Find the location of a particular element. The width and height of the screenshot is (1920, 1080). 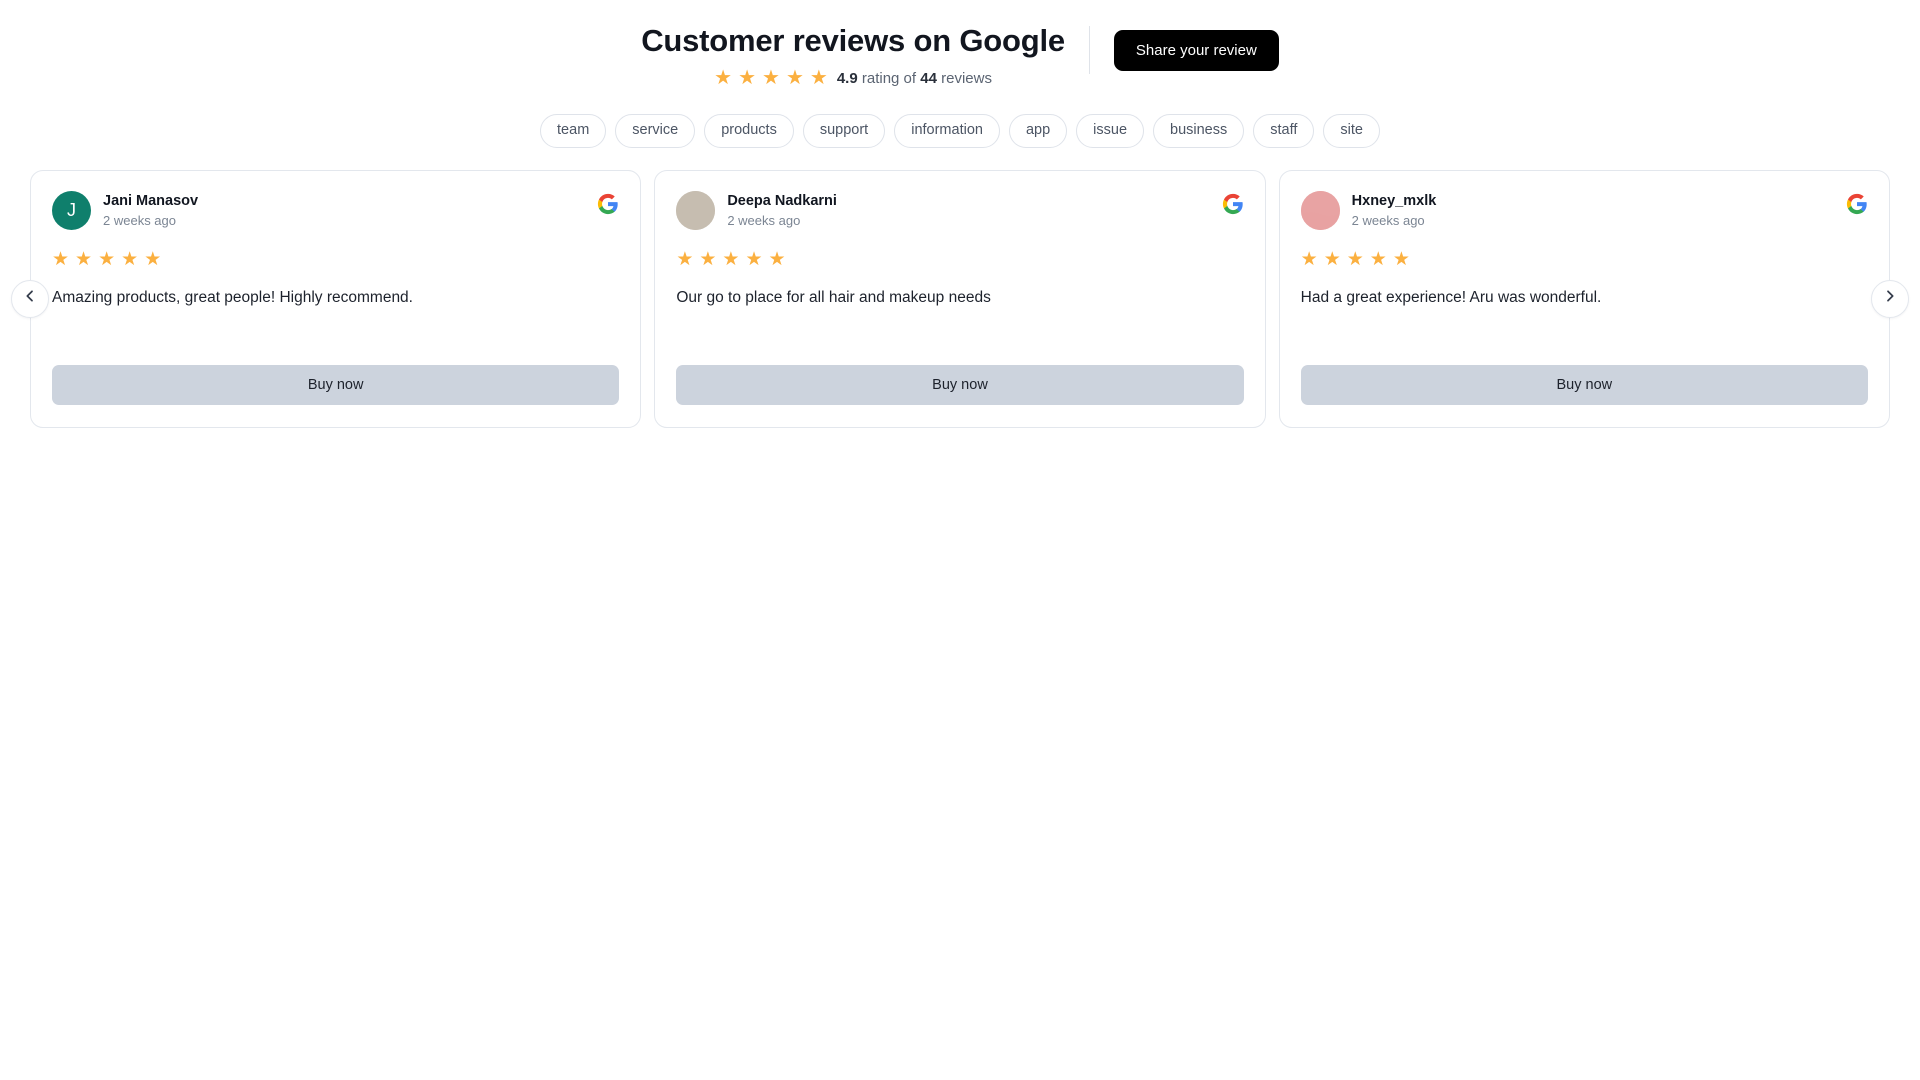

header-star-rating: ★ ★ ★ ★ ★ is located at coordinates (771, 78).